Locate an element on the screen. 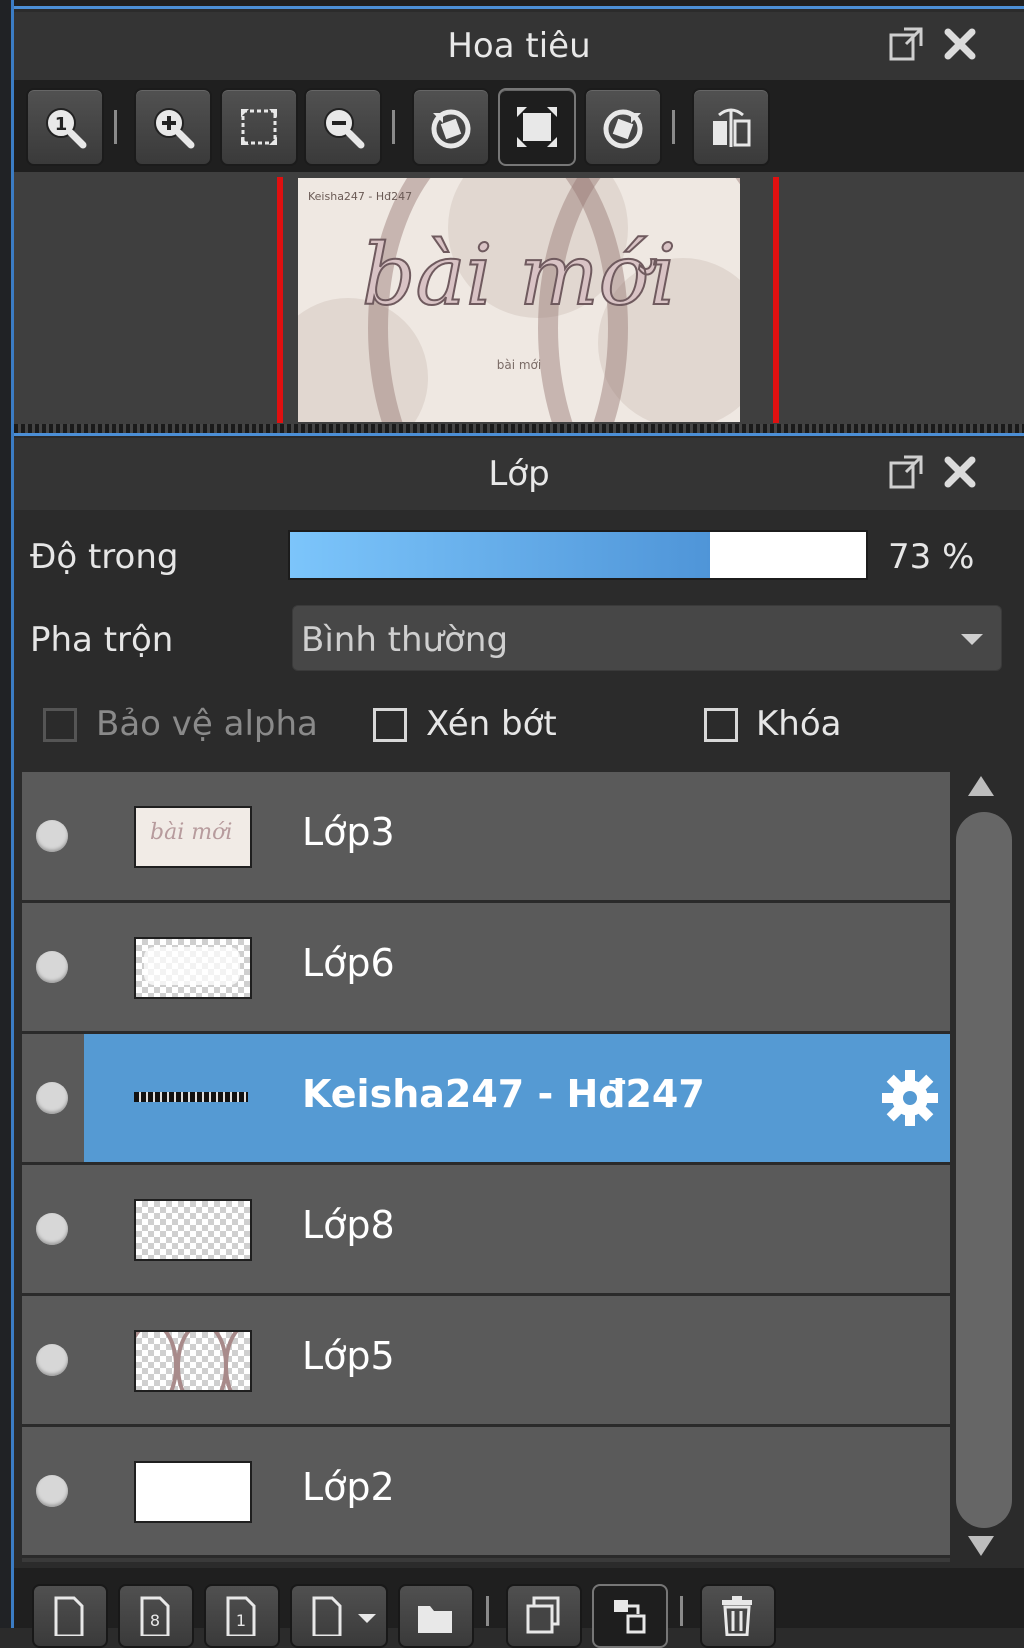 This screenshot has width=1024, height=1648. fit-screen-icon is located at coordinates (259, 127).